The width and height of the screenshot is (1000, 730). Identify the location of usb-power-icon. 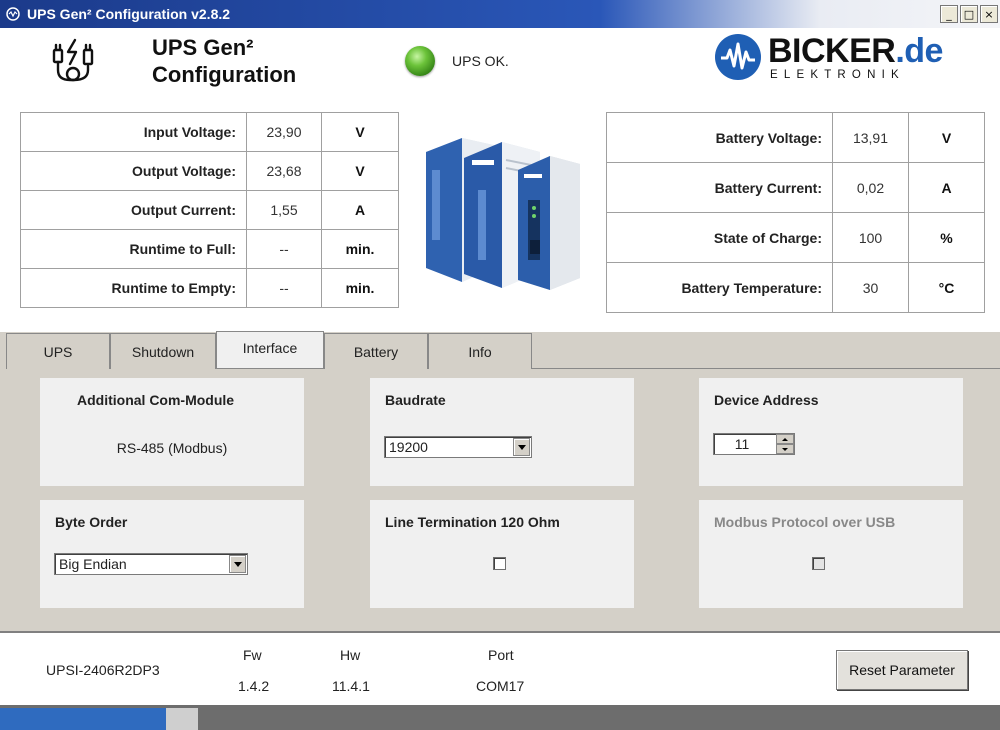
(73, 60).